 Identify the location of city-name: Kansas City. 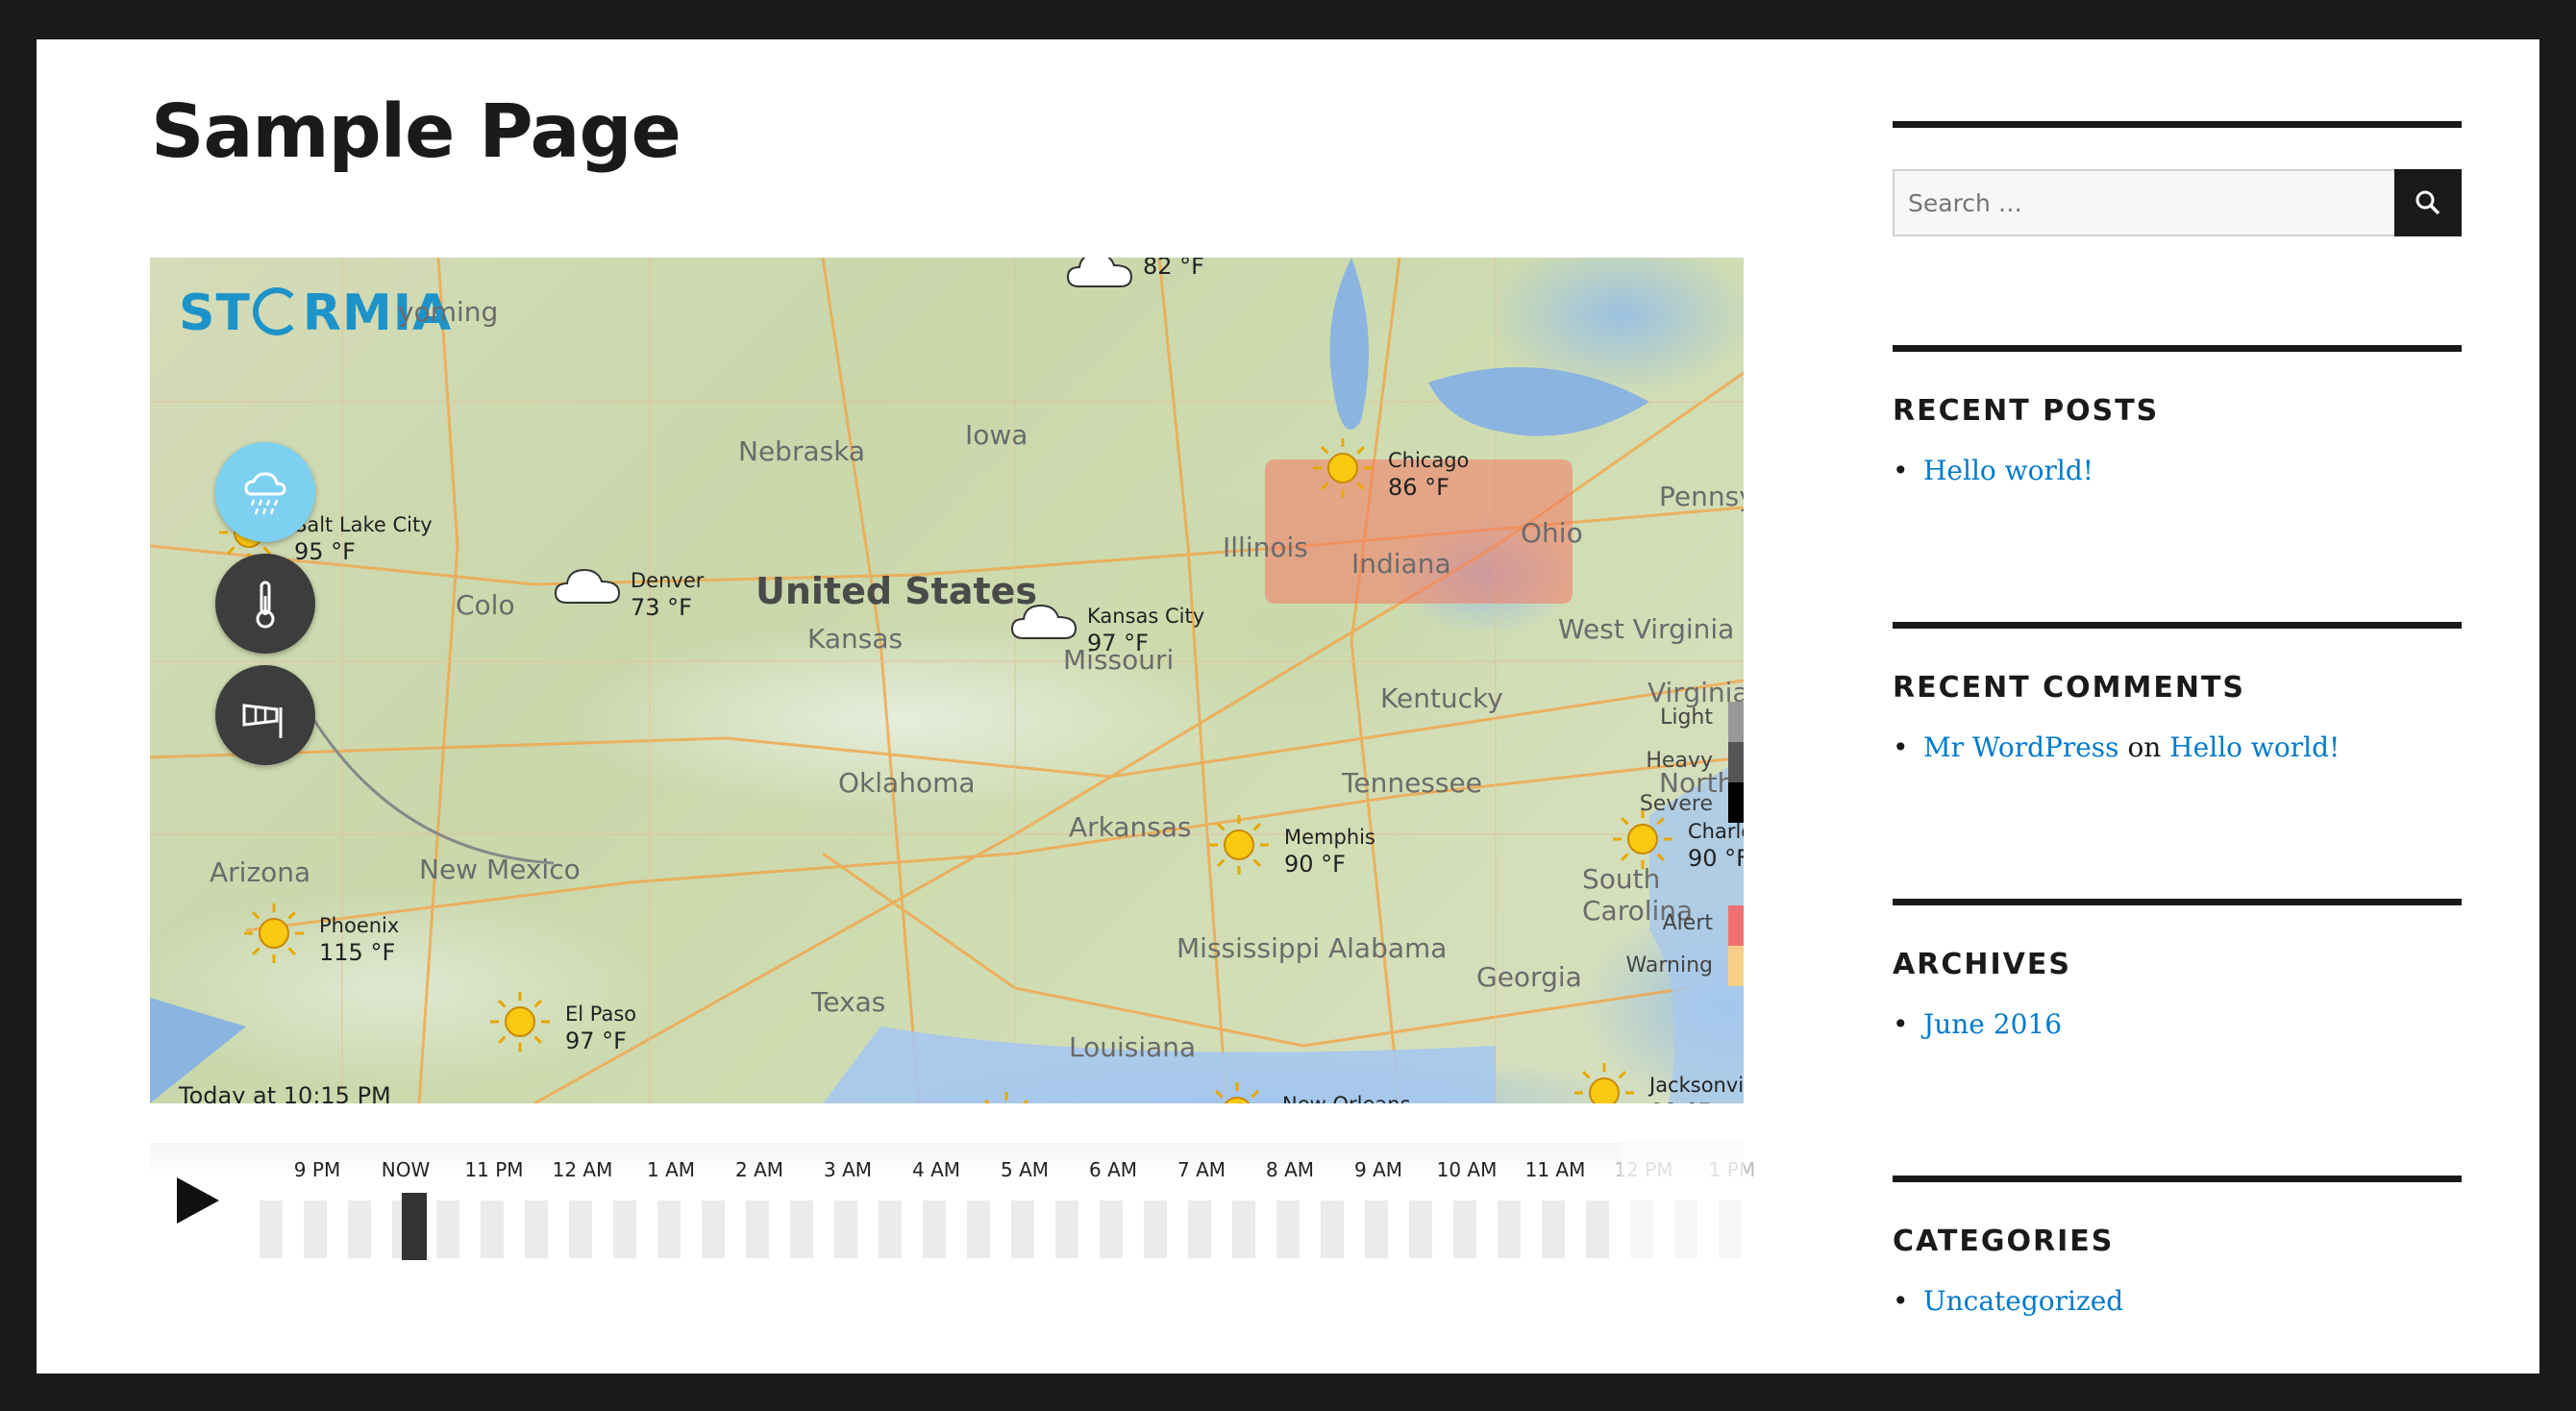
(1146, 616).